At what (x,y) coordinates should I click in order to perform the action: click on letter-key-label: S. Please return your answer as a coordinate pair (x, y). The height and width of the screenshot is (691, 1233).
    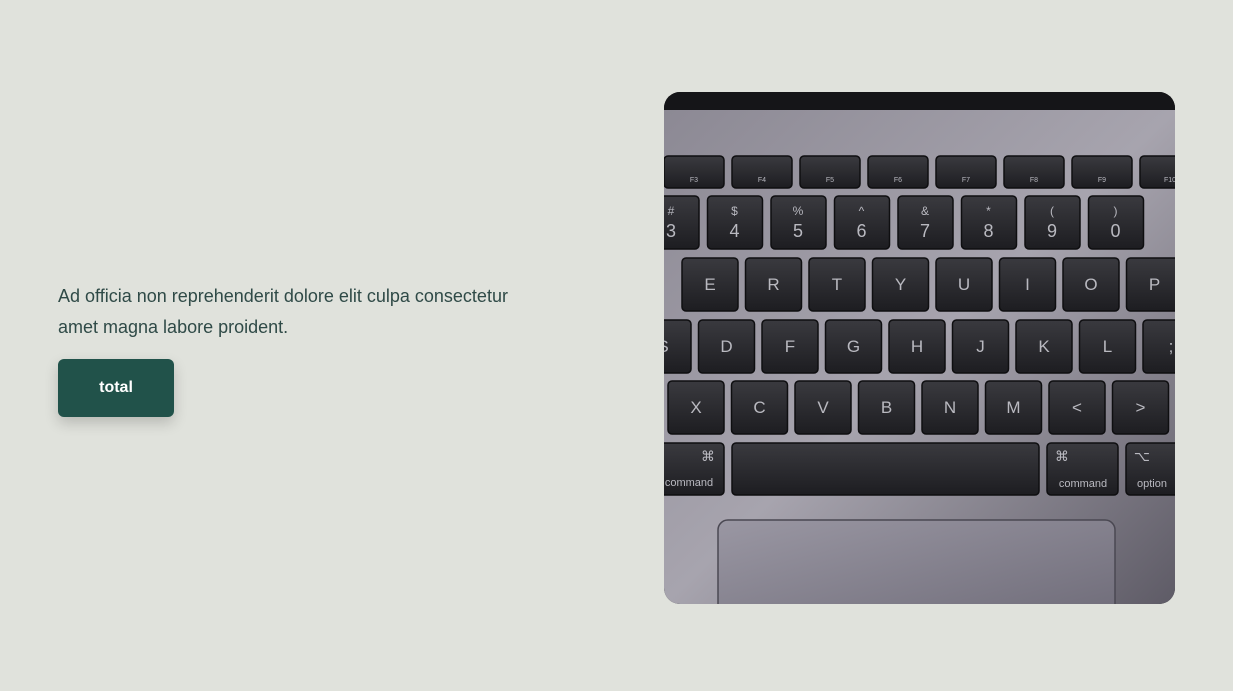
    Looking at the image, I should click on (666, 346).